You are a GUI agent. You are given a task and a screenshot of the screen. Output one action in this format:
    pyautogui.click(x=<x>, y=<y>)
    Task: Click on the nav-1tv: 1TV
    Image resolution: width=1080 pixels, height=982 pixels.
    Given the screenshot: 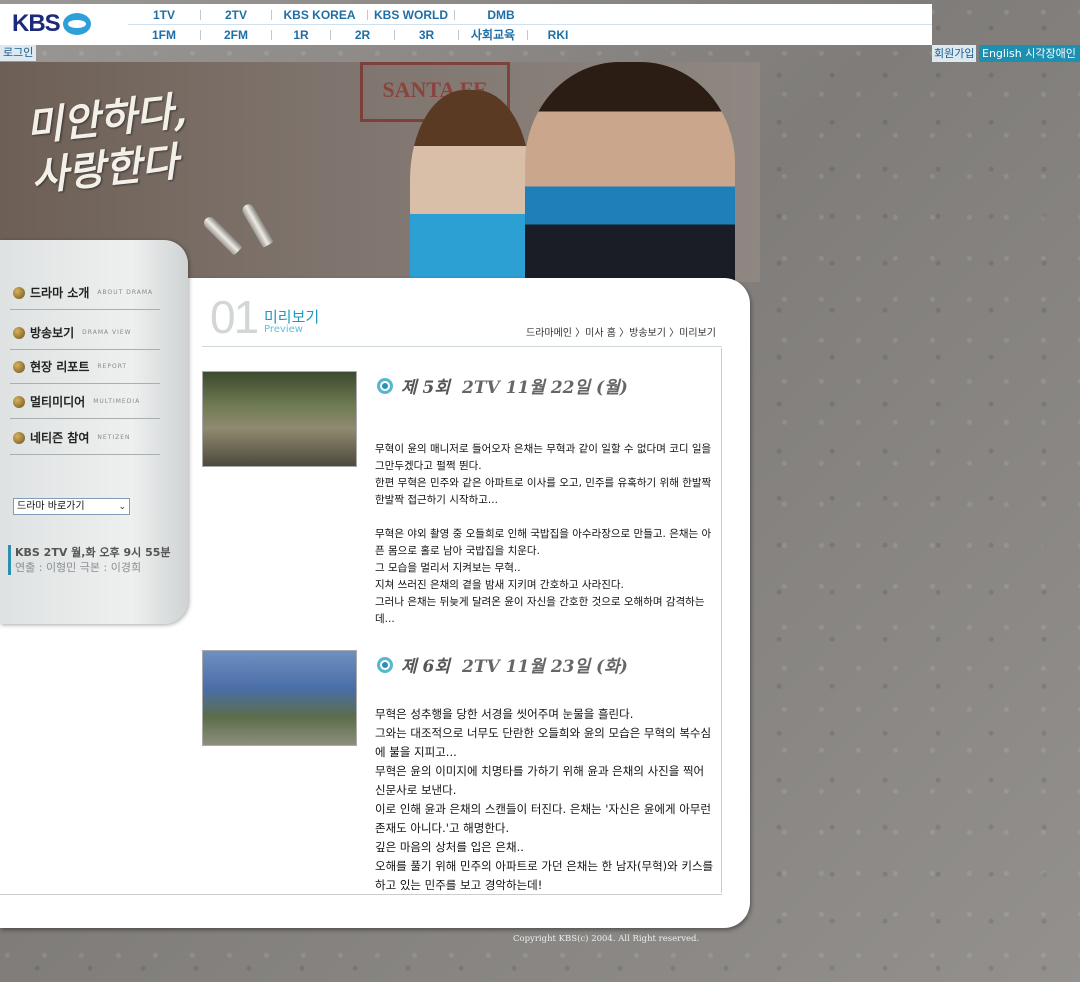 What is the action you would take?
    pyautogui.click(x=164, y=15)
    